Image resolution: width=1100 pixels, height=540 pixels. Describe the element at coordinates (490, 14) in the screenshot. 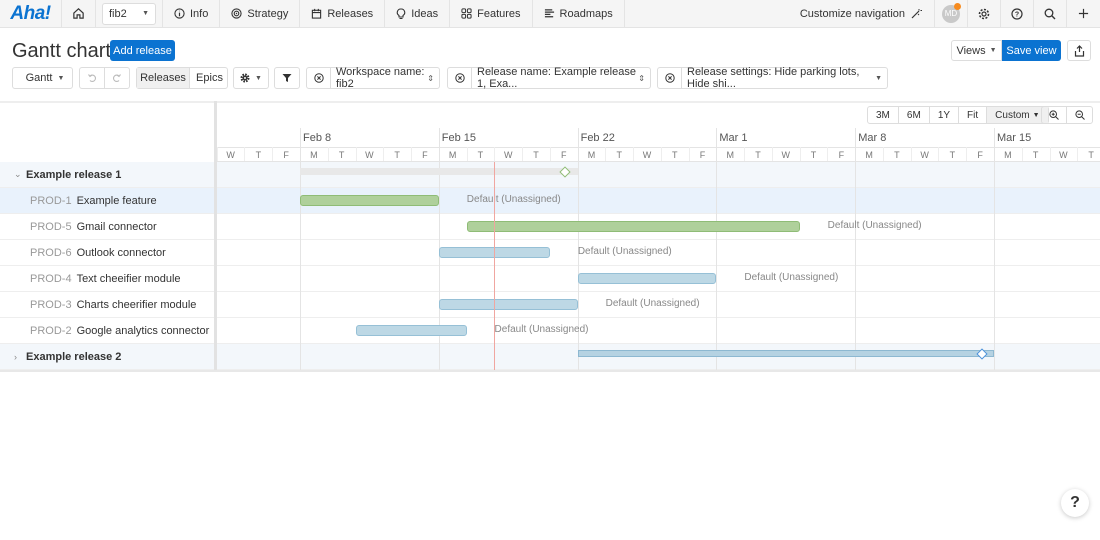

I see `nav-item-features: Features` at that location.